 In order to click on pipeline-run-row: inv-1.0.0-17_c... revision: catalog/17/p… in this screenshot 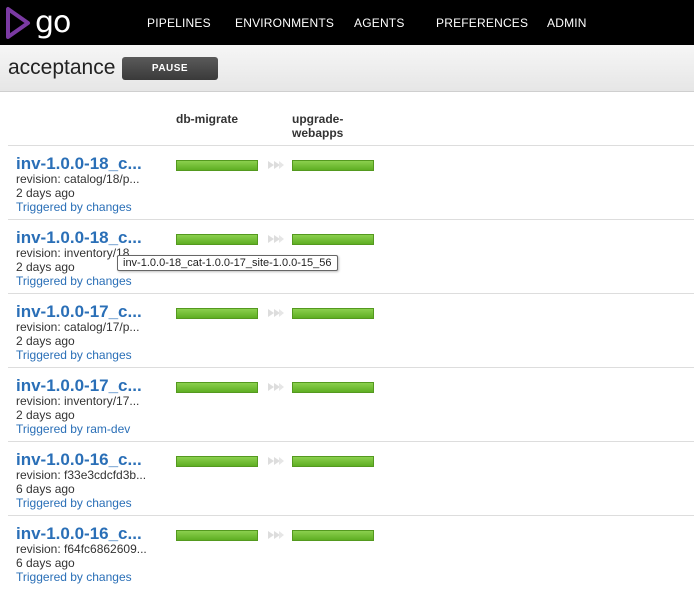, I will do `click(347, 331)`.